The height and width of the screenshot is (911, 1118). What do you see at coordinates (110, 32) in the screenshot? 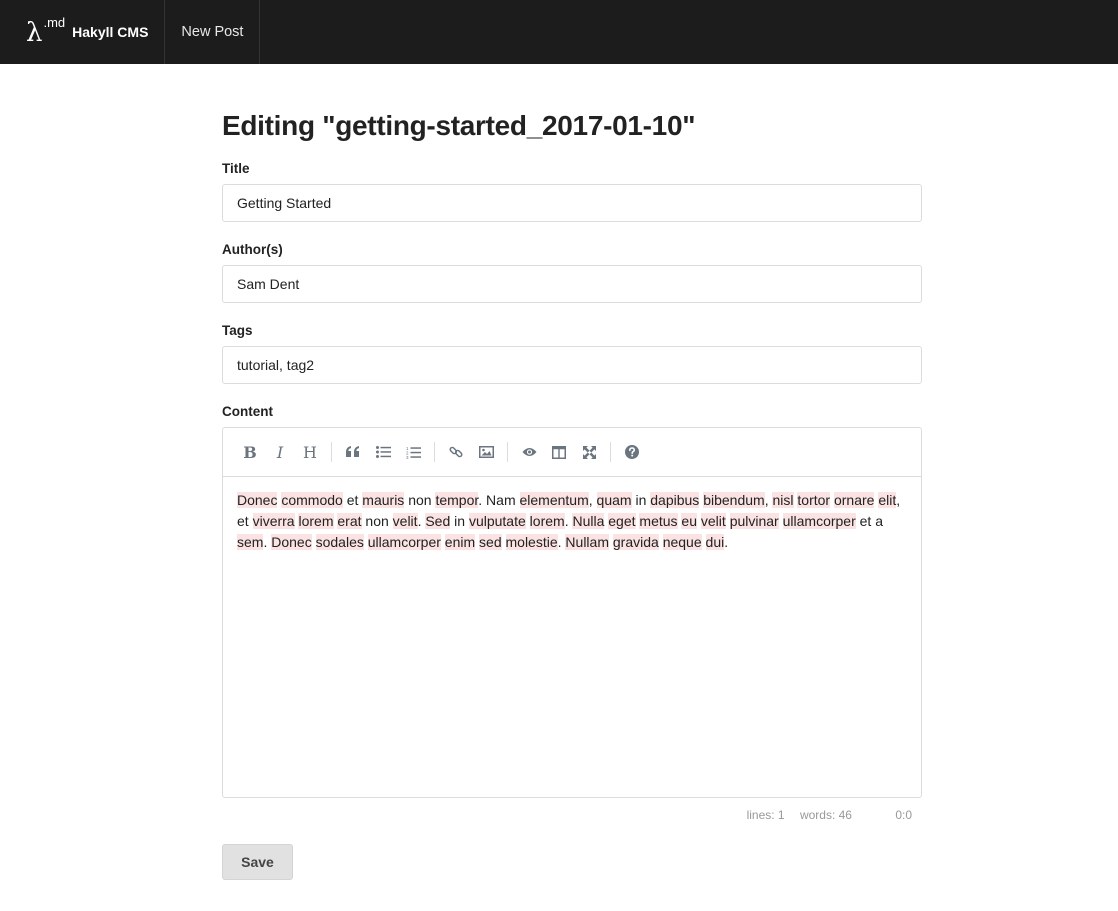
I see `brand-name: Hakyll CMS` at bounding box center [110, 32].